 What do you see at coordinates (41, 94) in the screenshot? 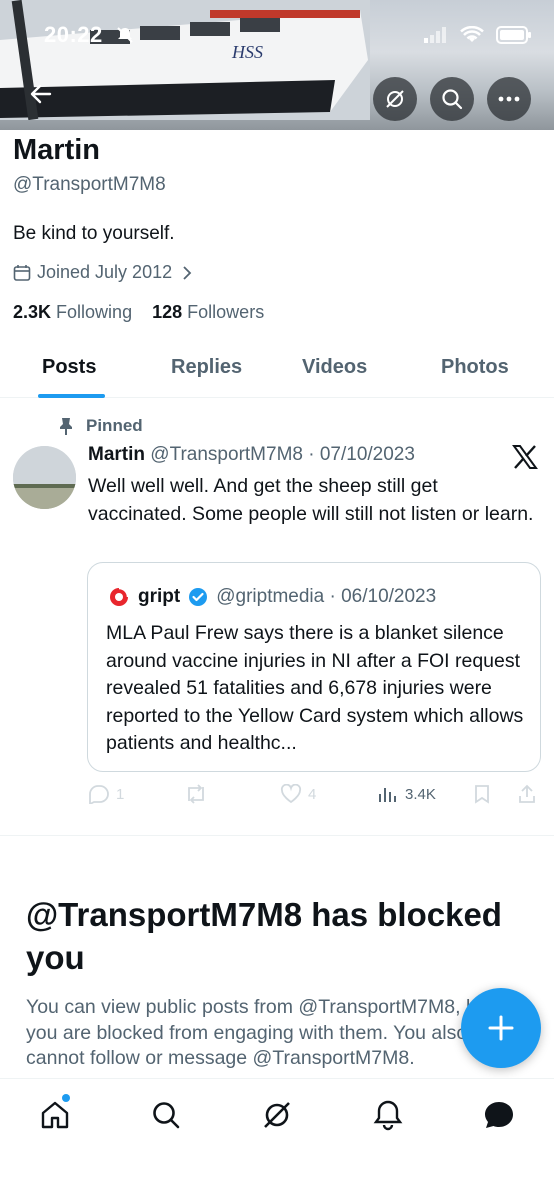
I see `back-icon` at bounding box center [41, 94].